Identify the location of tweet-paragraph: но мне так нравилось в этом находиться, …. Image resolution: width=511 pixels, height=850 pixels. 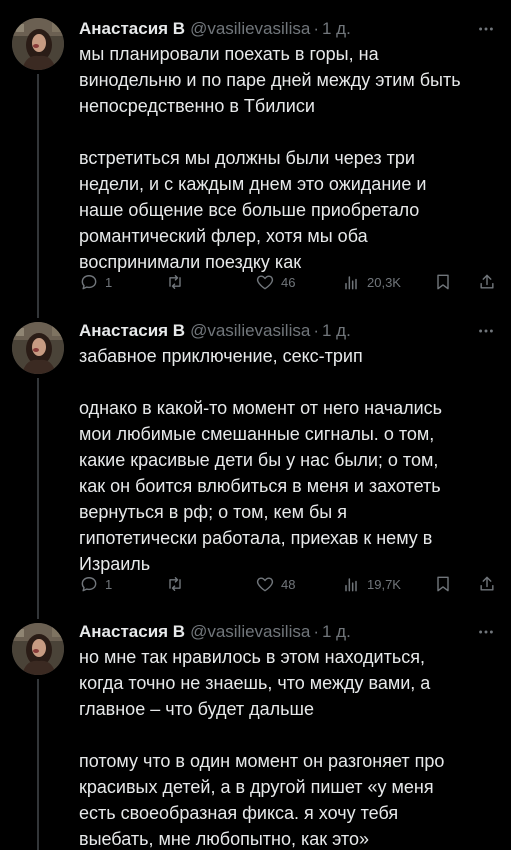
(255, 683).